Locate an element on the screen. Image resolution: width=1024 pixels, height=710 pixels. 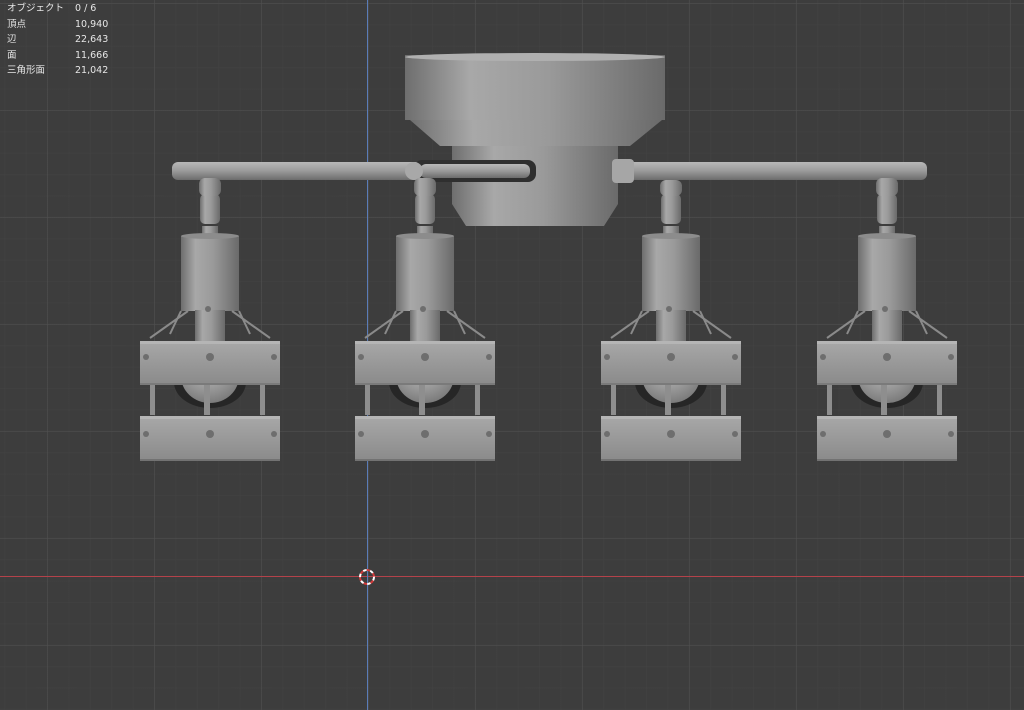
stat-value: 0 / 6 is located at coordinates (86, 8).